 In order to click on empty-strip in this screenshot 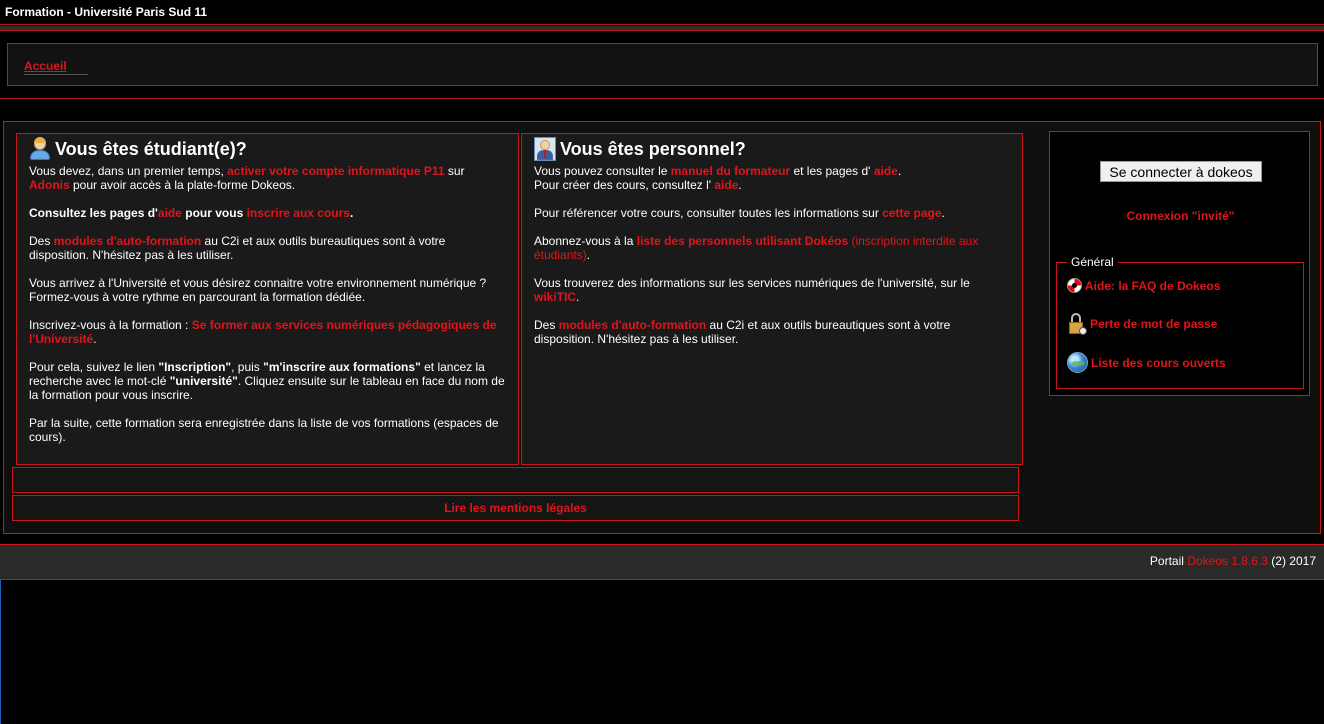, I will do `click(515, 480)`.